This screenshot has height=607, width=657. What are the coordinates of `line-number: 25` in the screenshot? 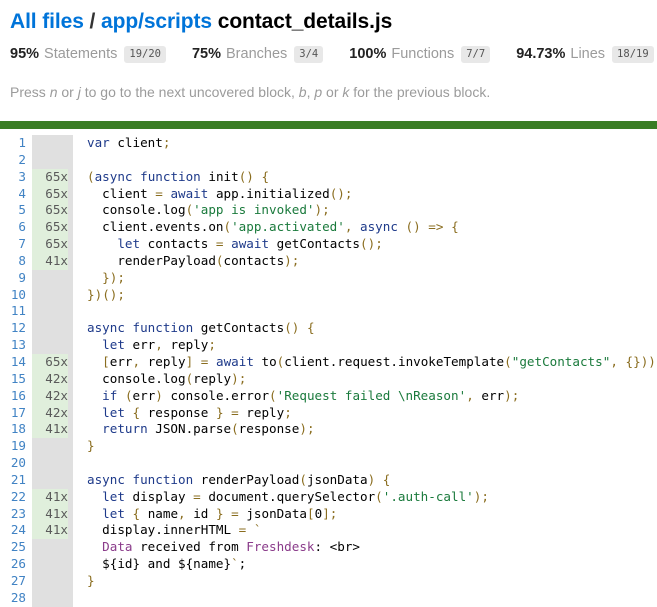 It's located at (13, 547).